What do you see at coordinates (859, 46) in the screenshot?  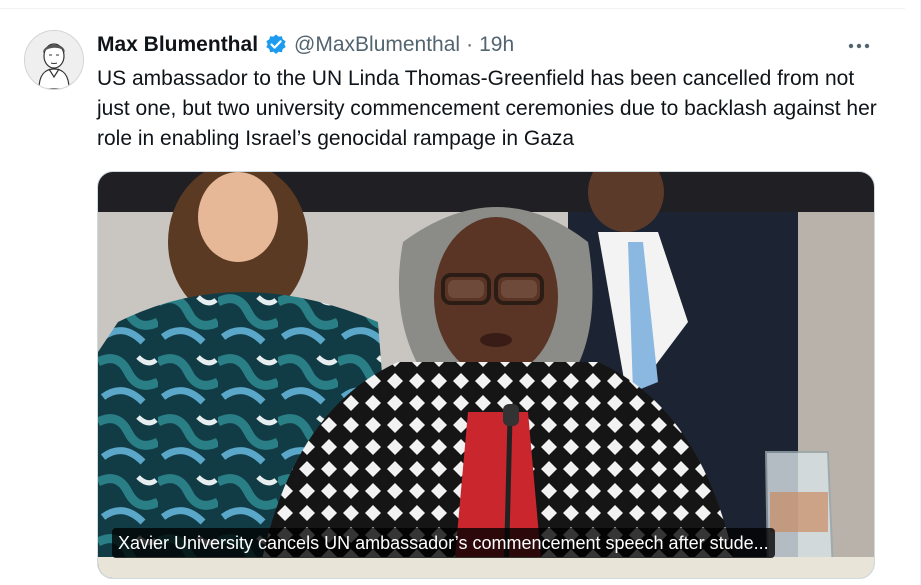 I see `more-dots-icon` at bounding box center [859, 46].